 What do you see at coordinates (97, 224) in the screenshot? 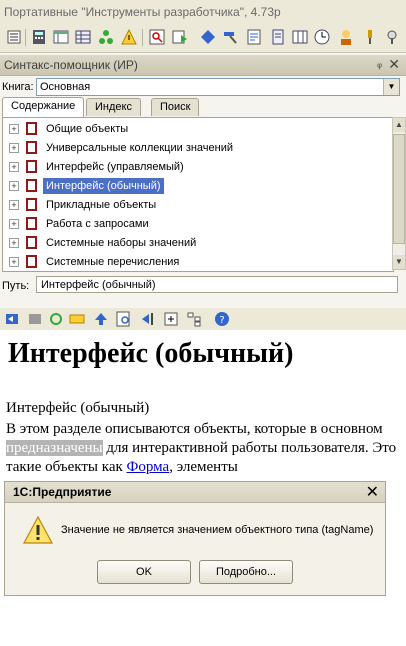
I see `tree-item-label: Работа с запросами` at bounding box center [97, 224].